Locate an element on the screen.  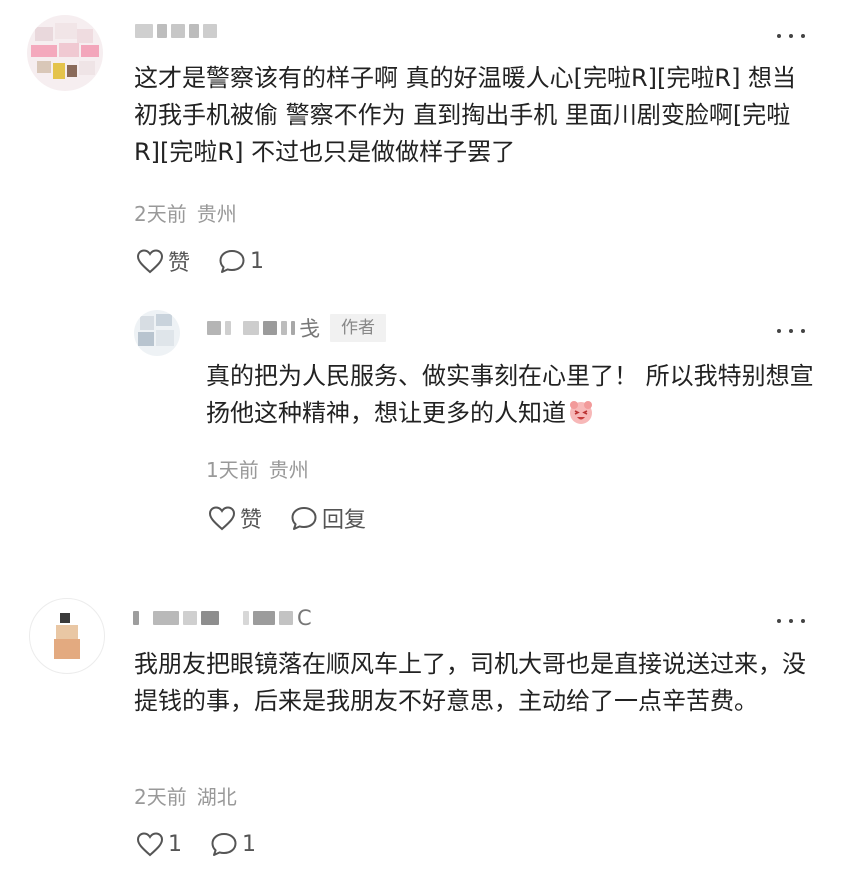
username: C is located at coordinates (222, 618).